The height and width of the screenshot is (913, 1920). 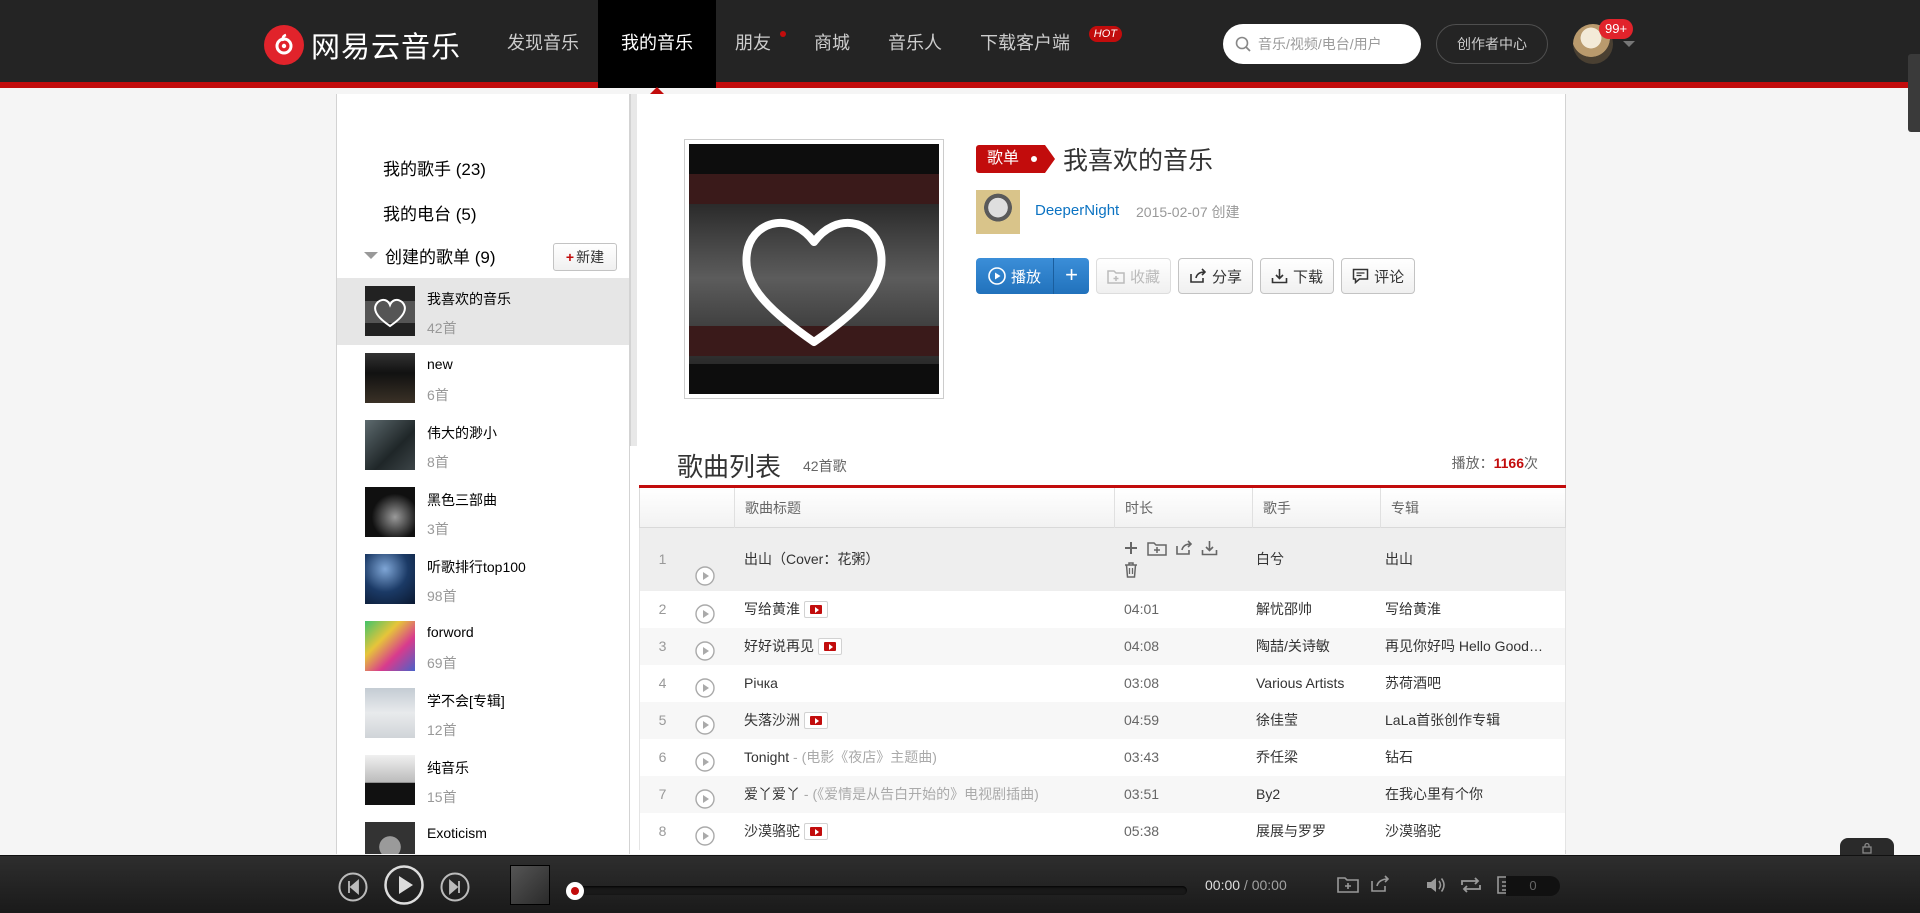 What do you see at coordinates (434, 167) in the screenshot?
I see `sidebar-my-artists: 我的歌手 (23)` at bounding box center [434, 167].